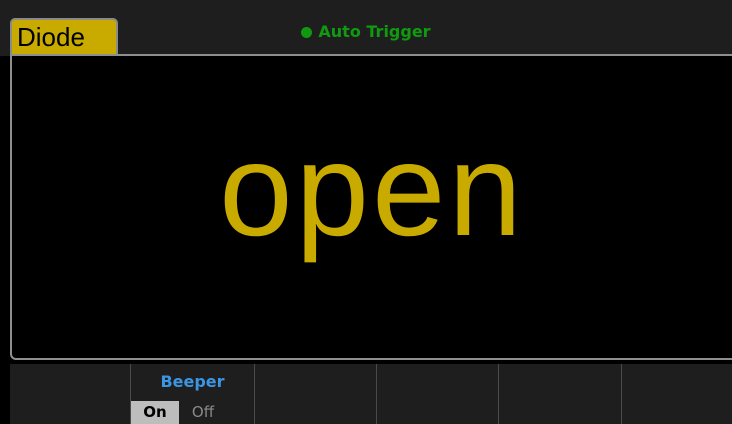 The width and height of the screenshot is (732, 424). I want to click on measurement-reading: open, so click(372, 189).